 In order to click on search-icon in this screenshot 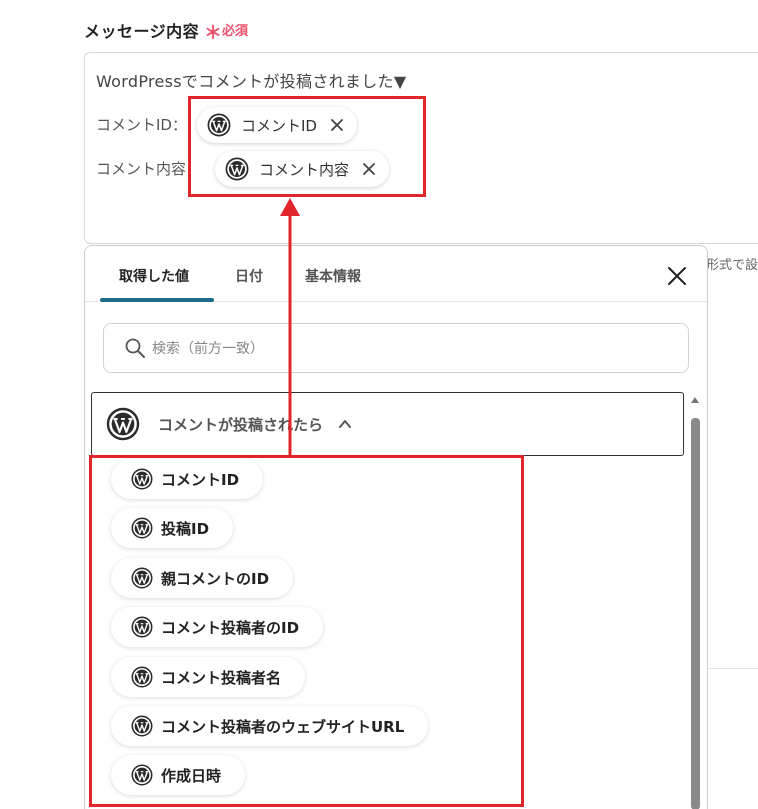, I will do `click(135, 348)`.